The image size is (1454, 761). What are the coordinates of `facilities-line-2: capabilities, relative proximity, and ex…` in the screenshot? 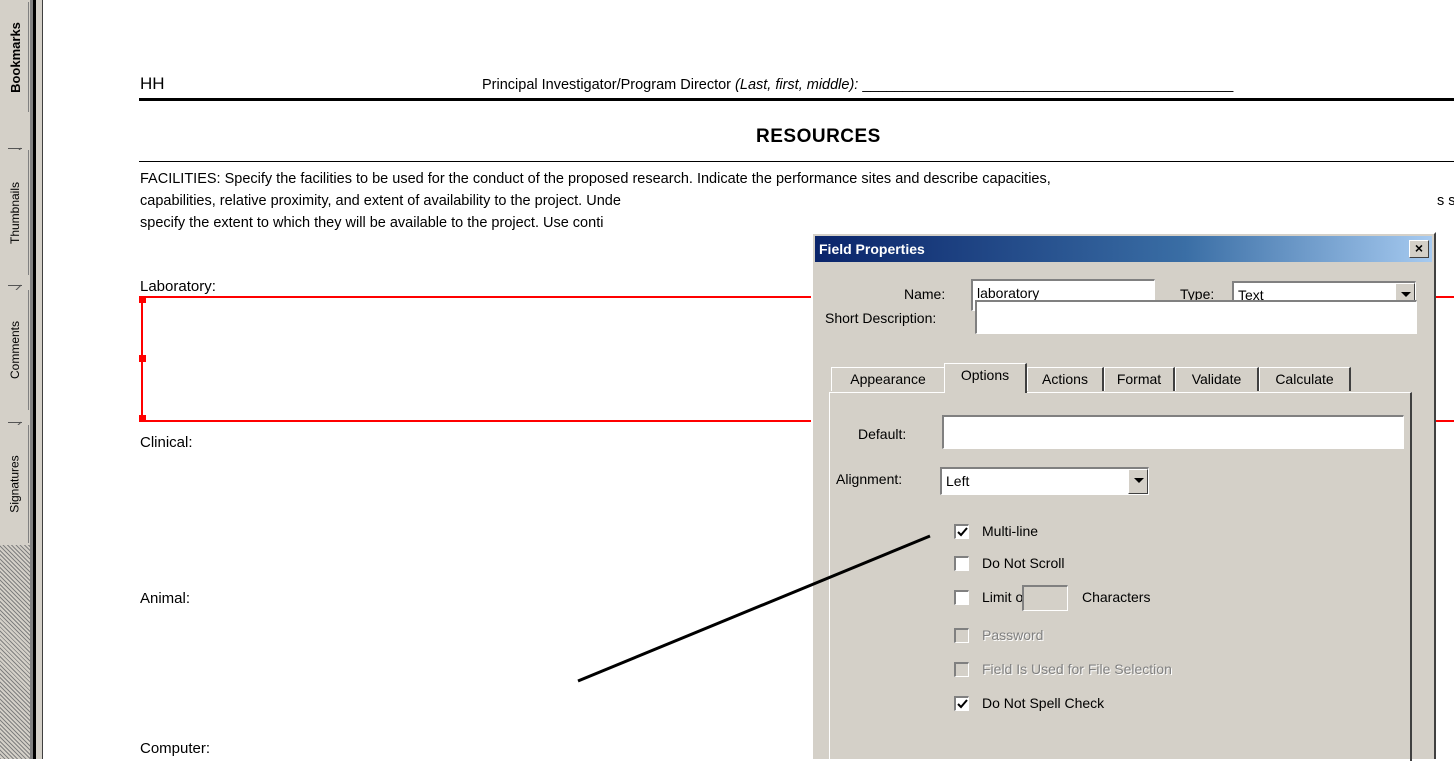 It's located at (380, 201).